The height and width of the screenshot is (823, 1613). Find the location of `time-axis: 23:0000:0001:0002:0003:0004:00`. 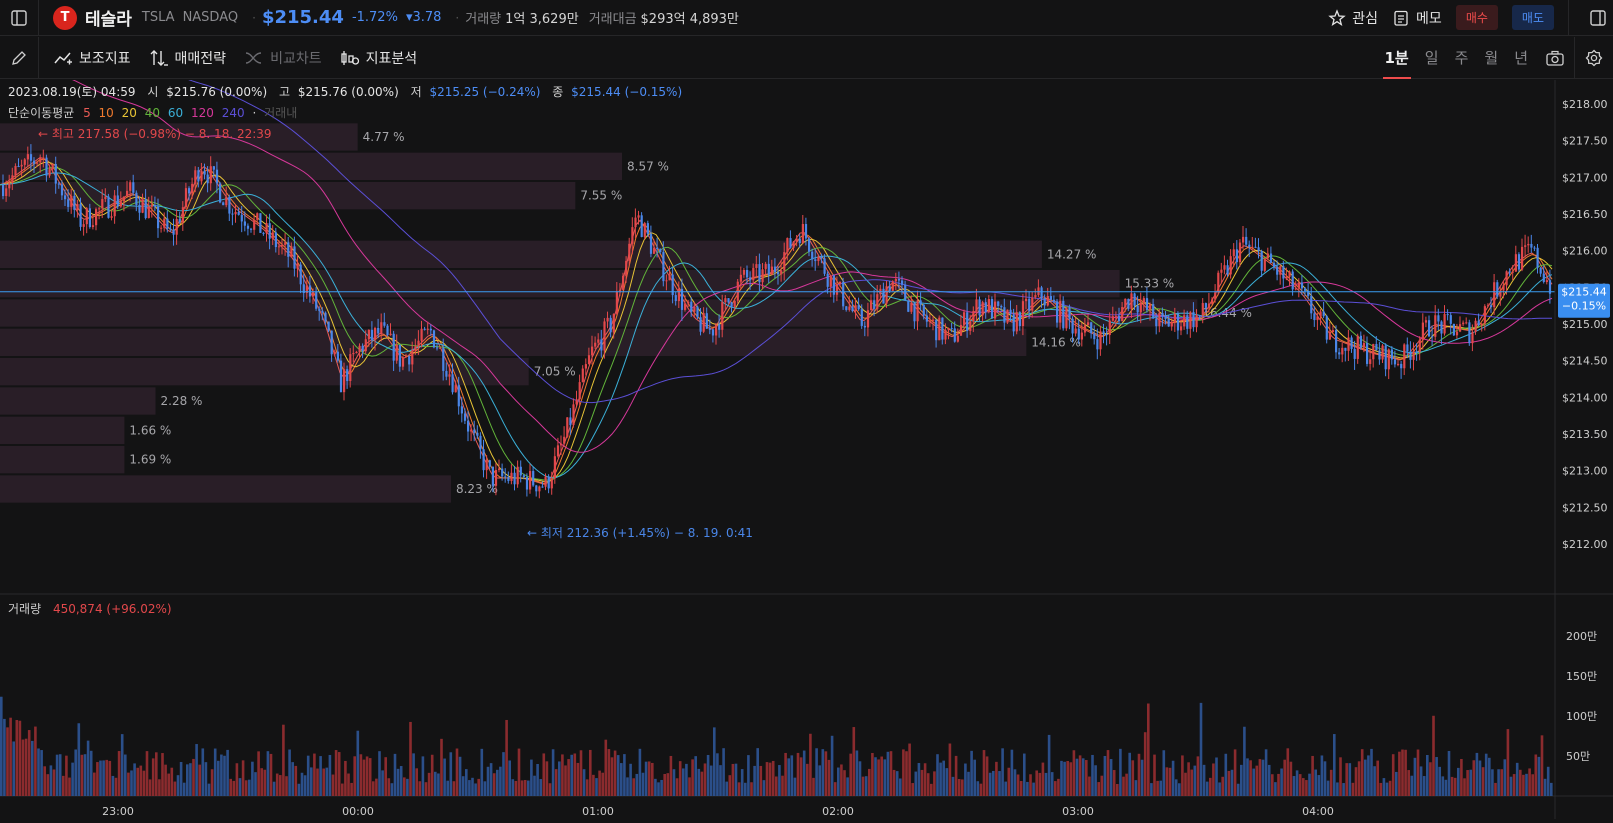

time-axis: 23:0000:0001:0002:0003:0004:00 is located at coordinates (718, 811).